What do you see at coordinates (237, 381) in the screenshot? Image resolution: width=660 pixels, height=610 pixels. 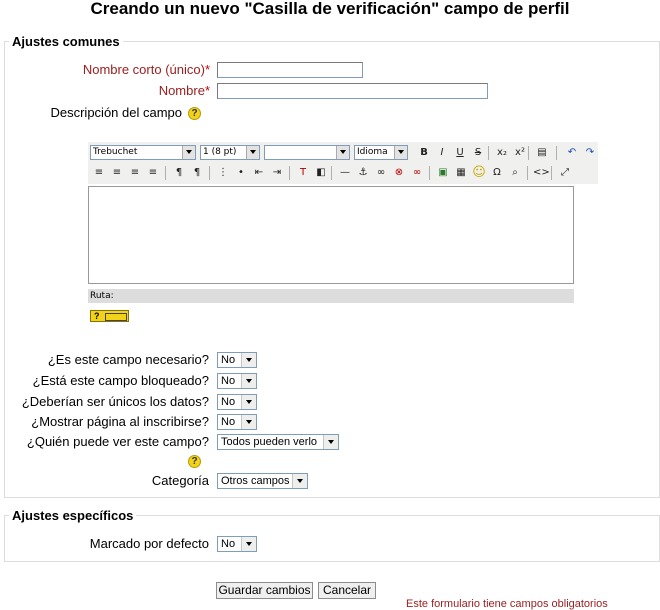 I see `locked-select: No` at bounding box center [237, 381].